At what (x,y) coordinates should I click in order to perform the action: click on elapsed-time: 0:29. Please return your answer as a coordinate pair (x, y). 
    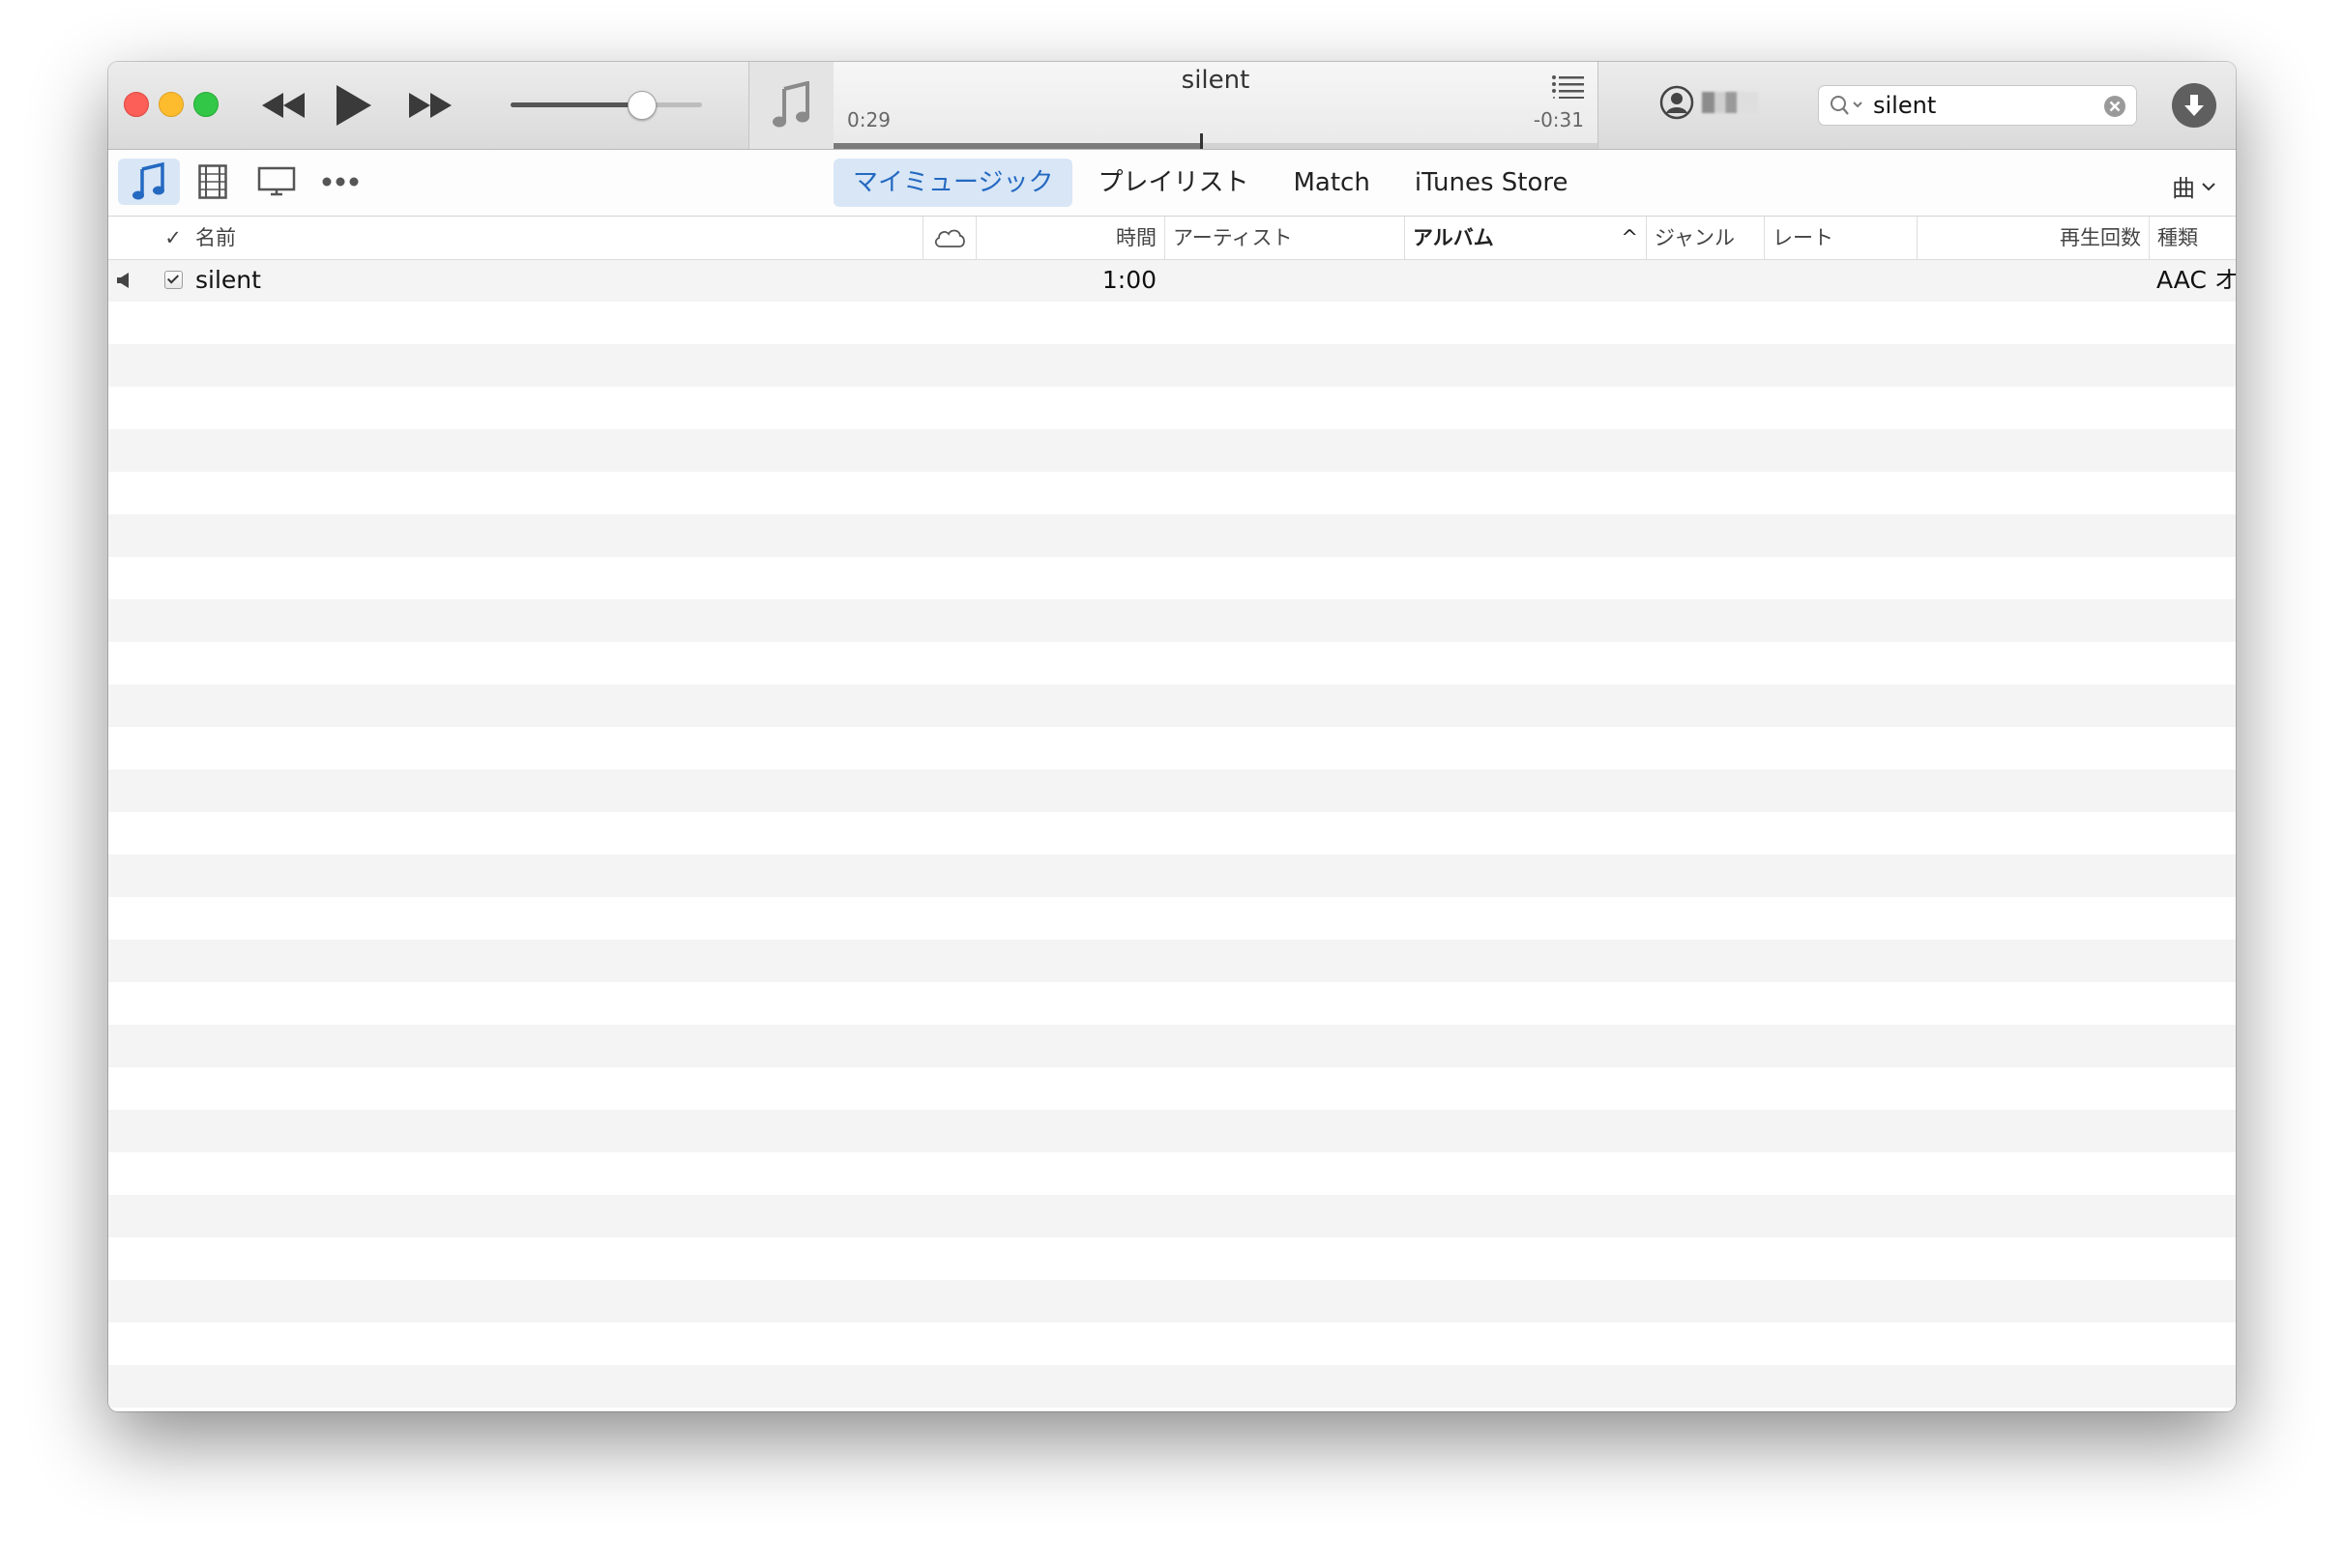
    Looking at the image, I should click on (869, 119).